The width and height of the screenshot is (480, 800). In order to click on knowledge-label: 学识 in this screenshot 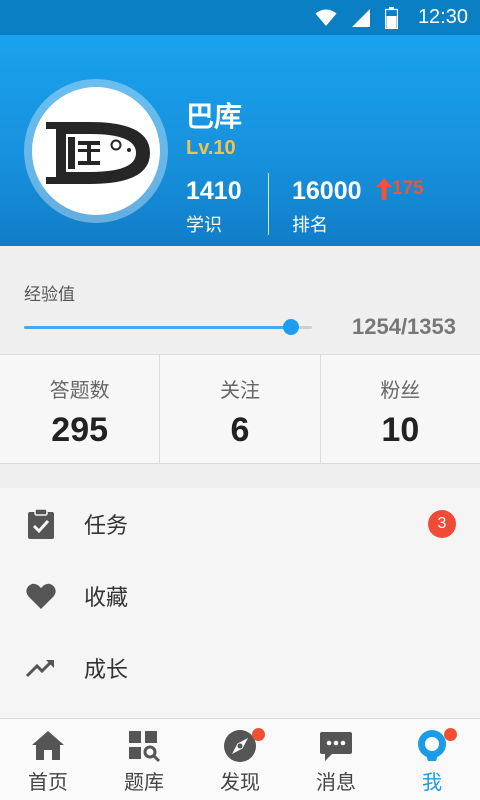, I will do `click(204, 225)`.